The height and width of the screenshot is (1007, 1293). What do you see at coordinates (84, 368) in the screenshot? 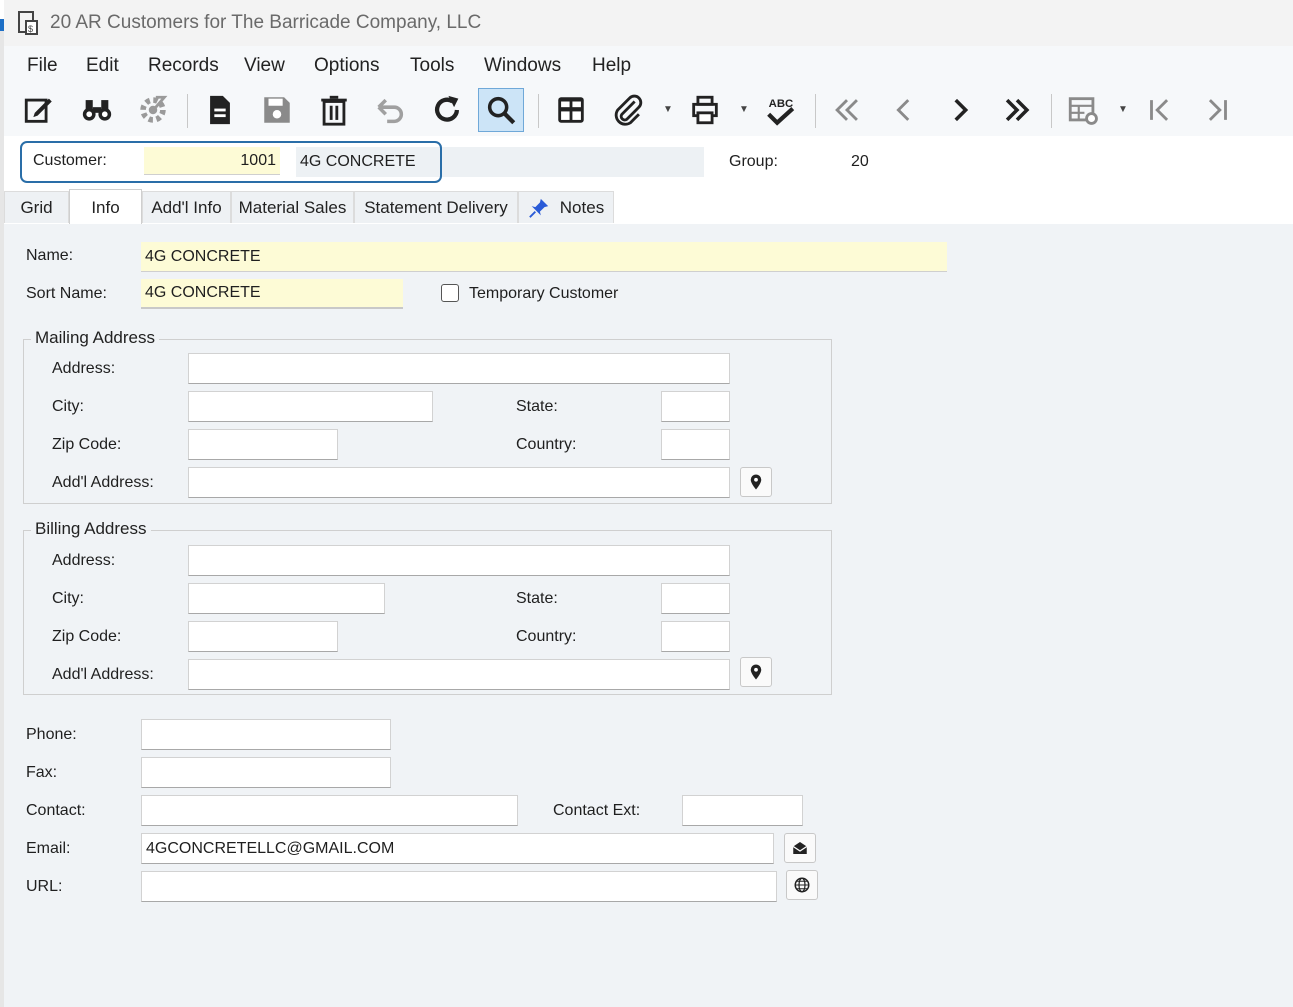
I see `mailing-address-label: Address:` at bounding box center [84, 368].